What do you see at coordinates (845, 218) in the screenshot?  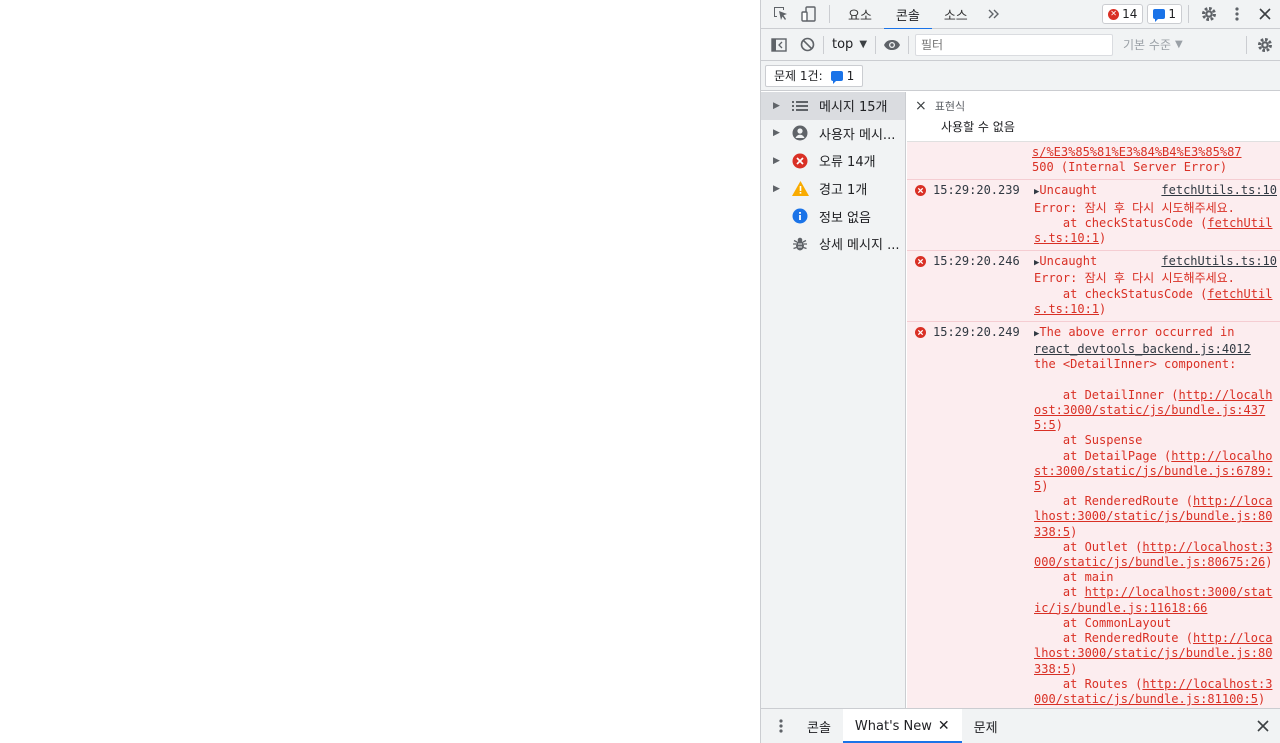 I see `sidebar-item-label: 정보 없음` at bounding box center [845, 218].